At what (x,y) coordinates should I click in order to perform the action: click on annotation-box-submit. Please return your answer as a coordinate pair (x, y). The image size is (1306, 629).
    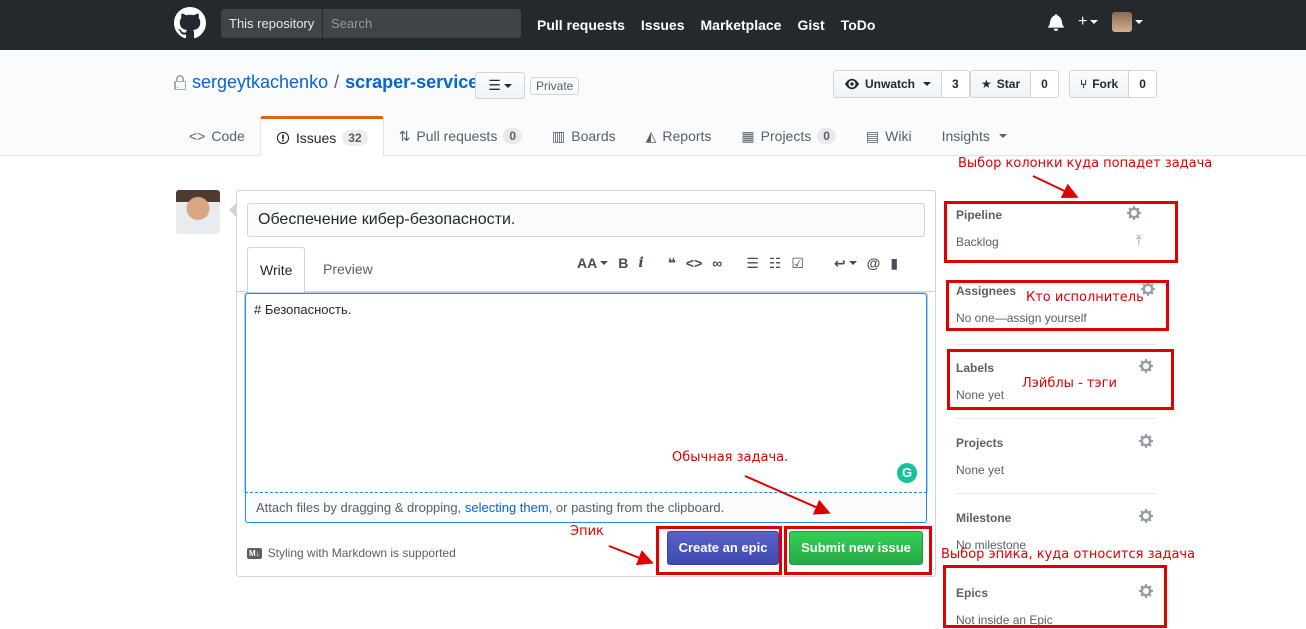
    Looking at the image, I should click on (858, 550).